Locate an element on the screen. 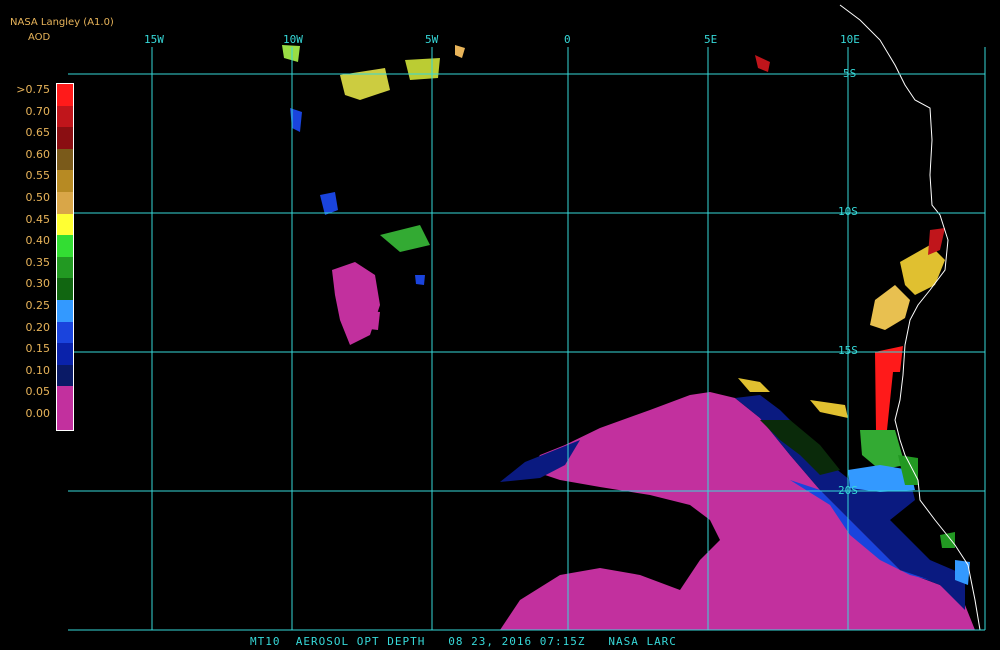 Image resolution: width=1000 pixels, height=650 pixels. lat-label-5s: 5S is located at coordinates (850, 73).